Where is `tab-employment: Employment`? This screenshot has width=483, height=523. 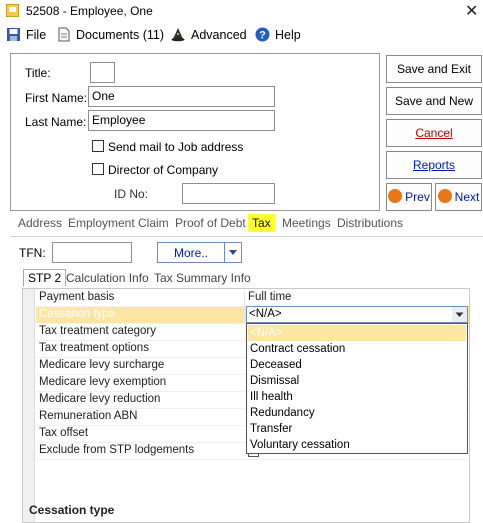 tab-employment: Employment is located at coordinates (101, 223).